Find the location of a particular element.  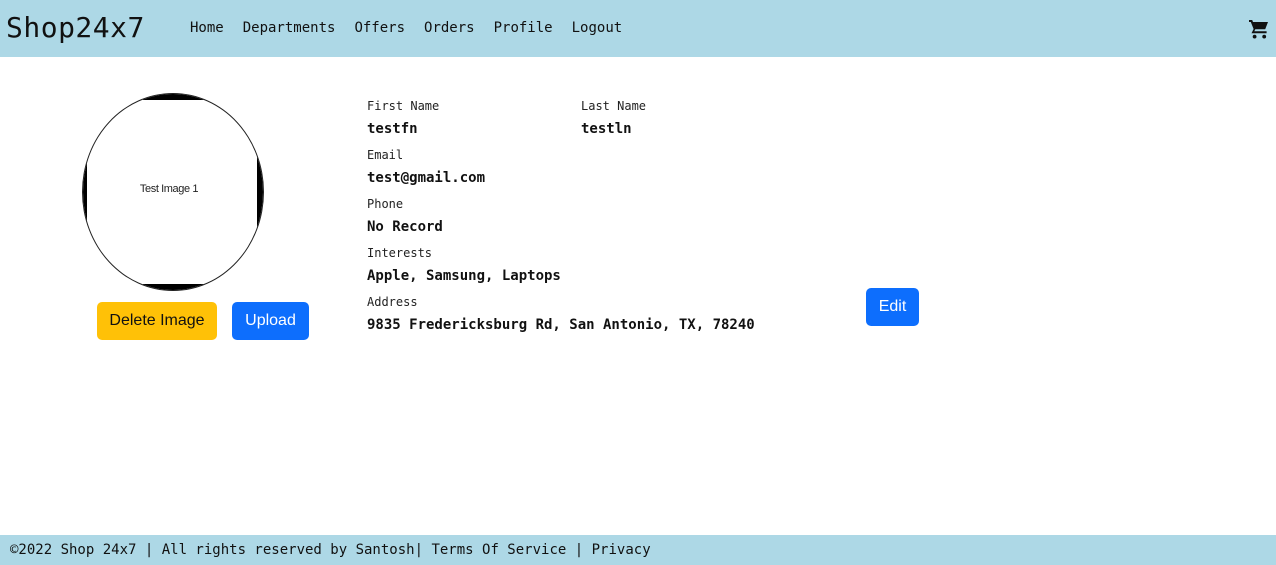

profile-image: Test Image 1 is located at coordinates (173, 192).